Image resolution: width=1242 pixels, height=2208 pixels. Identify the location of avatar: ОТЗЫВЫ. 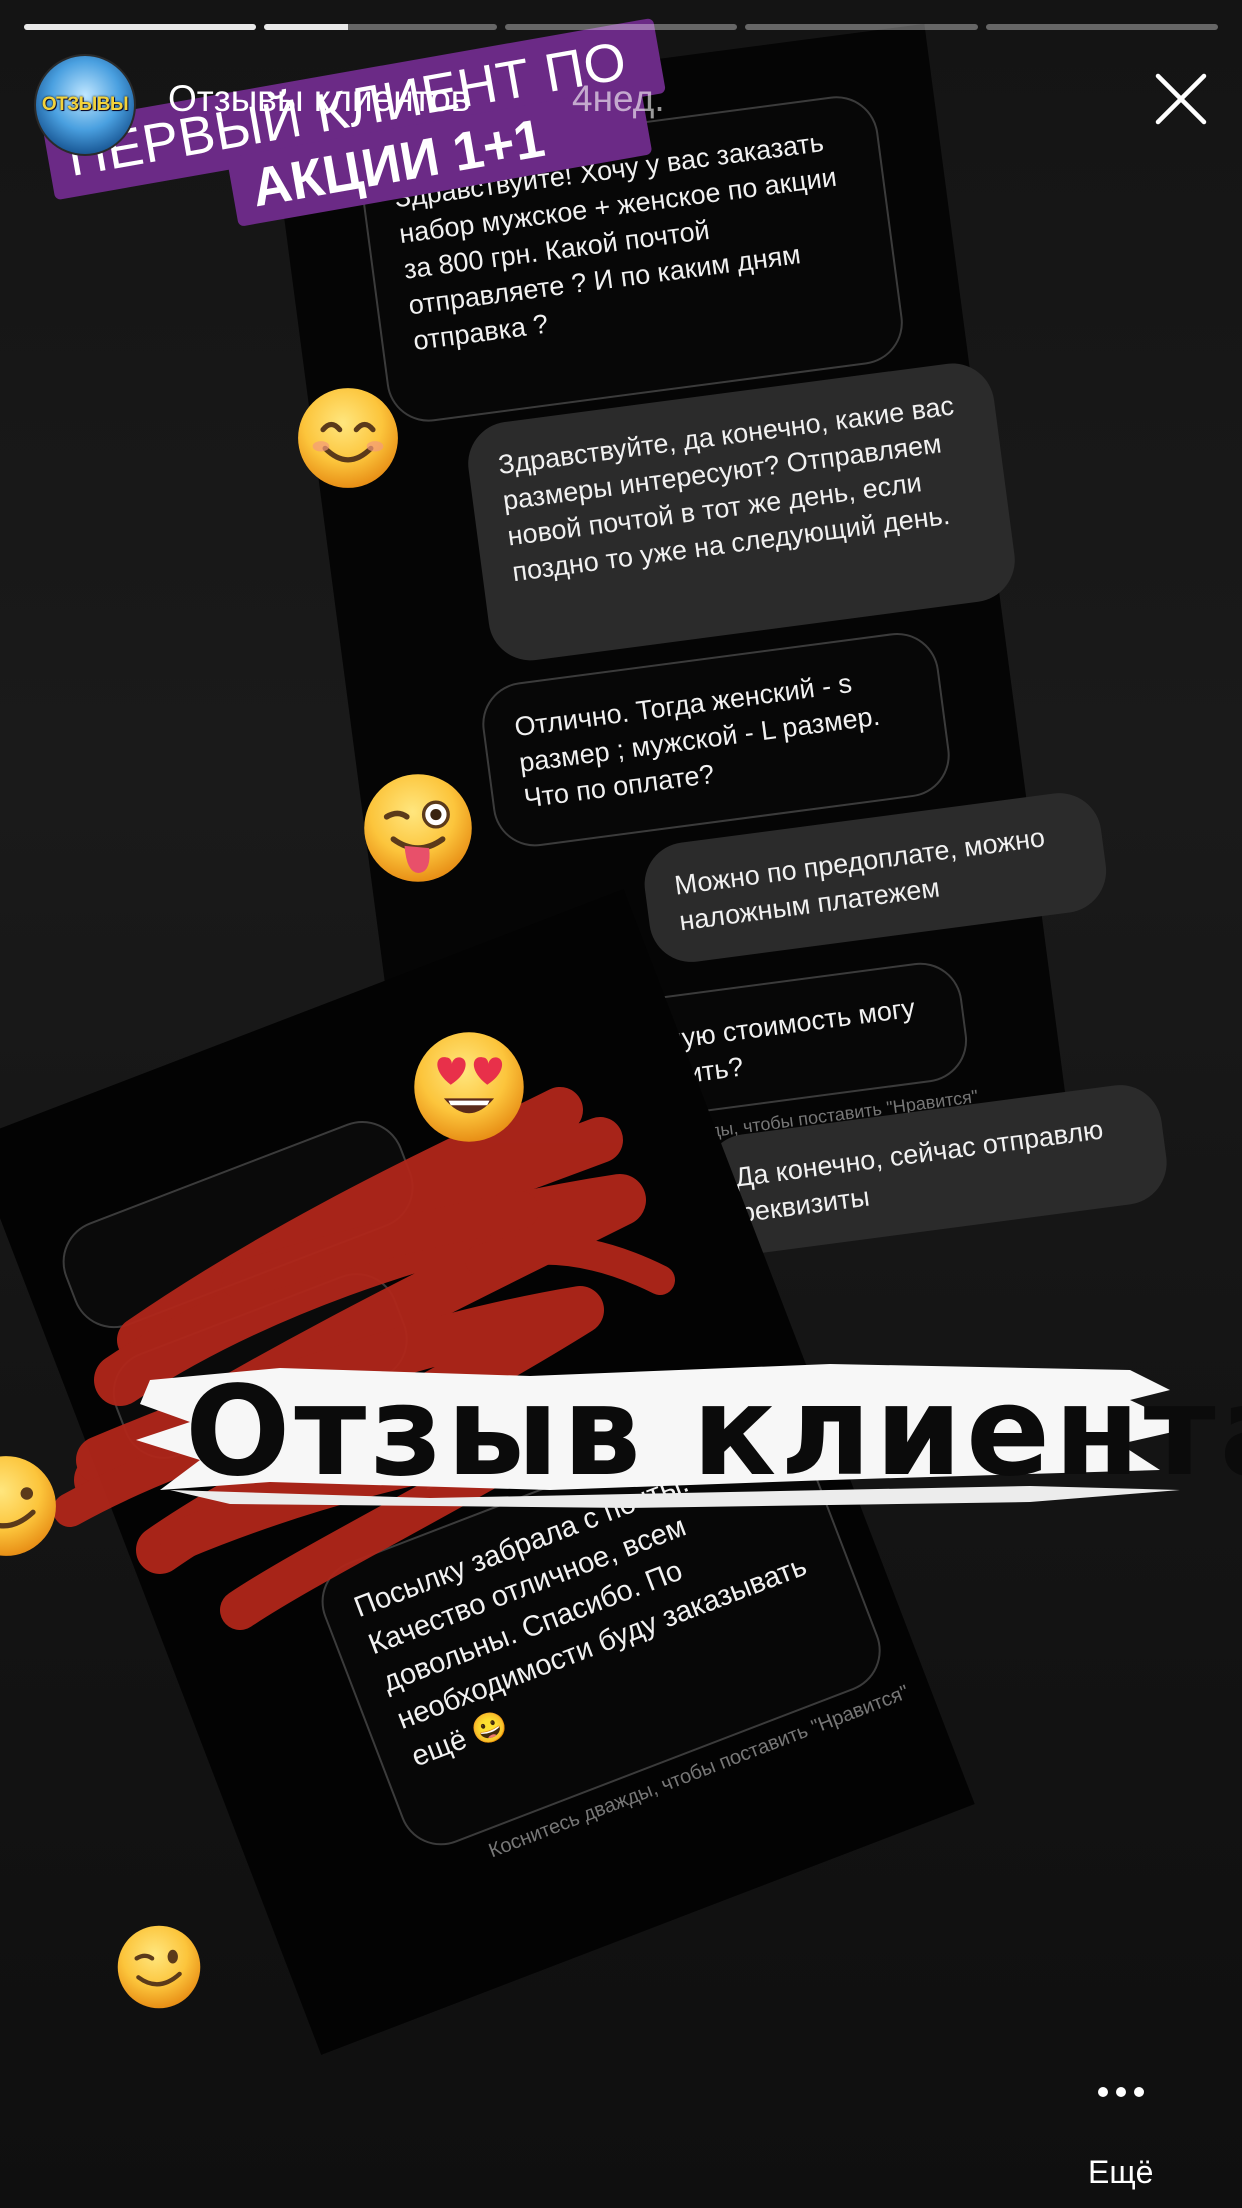
(85, 105).